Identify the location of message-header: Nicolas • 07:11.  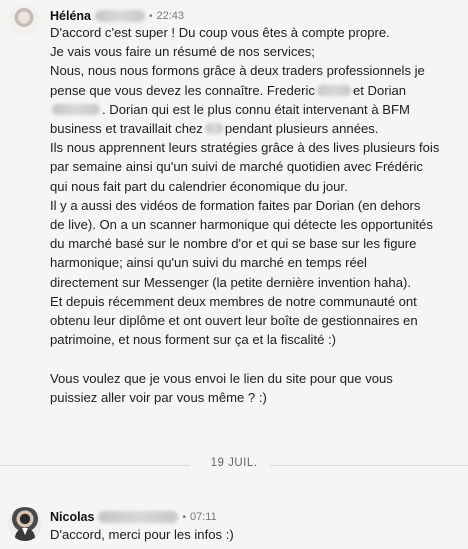
(133, 517).